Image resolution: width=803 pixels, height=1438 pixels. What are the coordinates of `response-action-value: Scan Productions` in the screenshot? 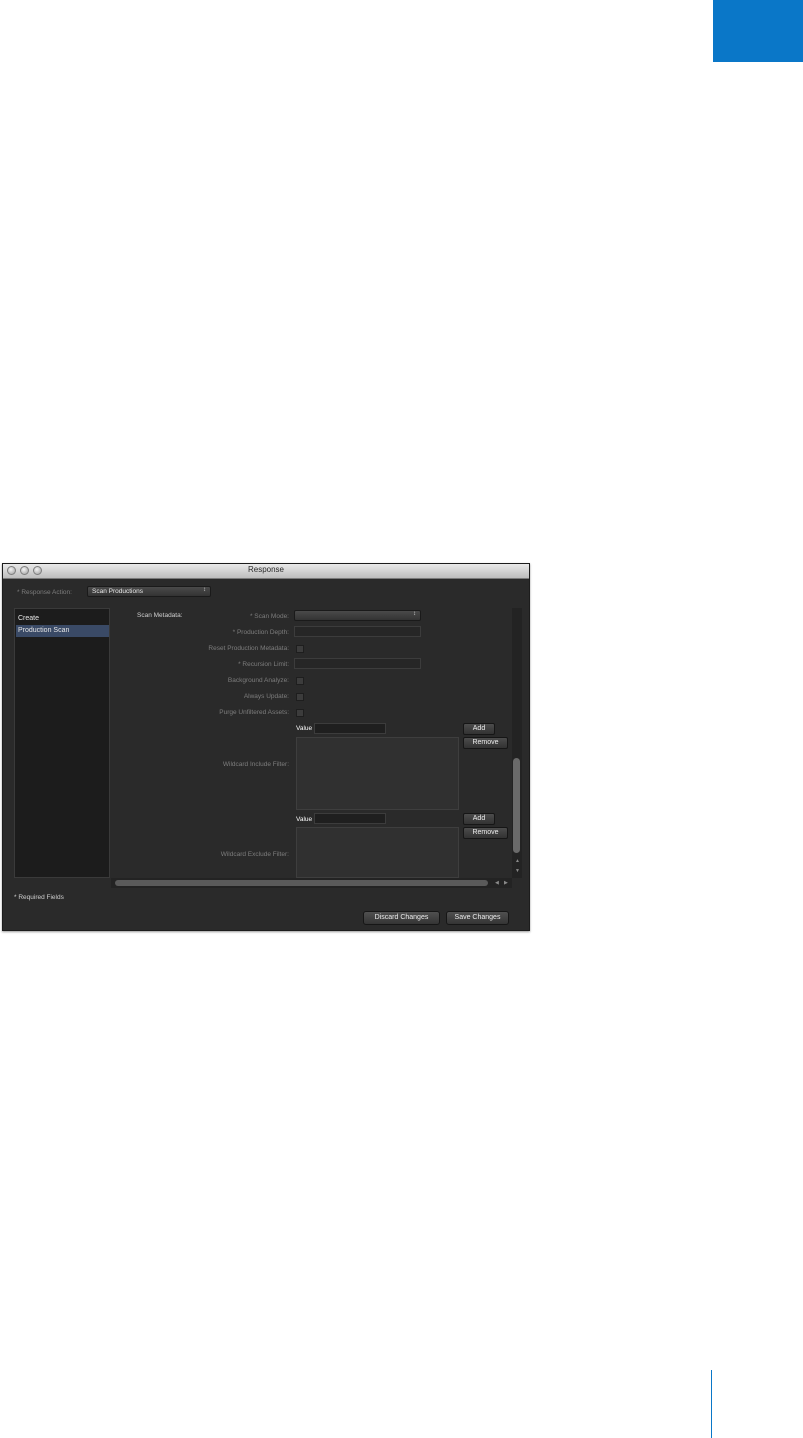 It's located at (117, 591).